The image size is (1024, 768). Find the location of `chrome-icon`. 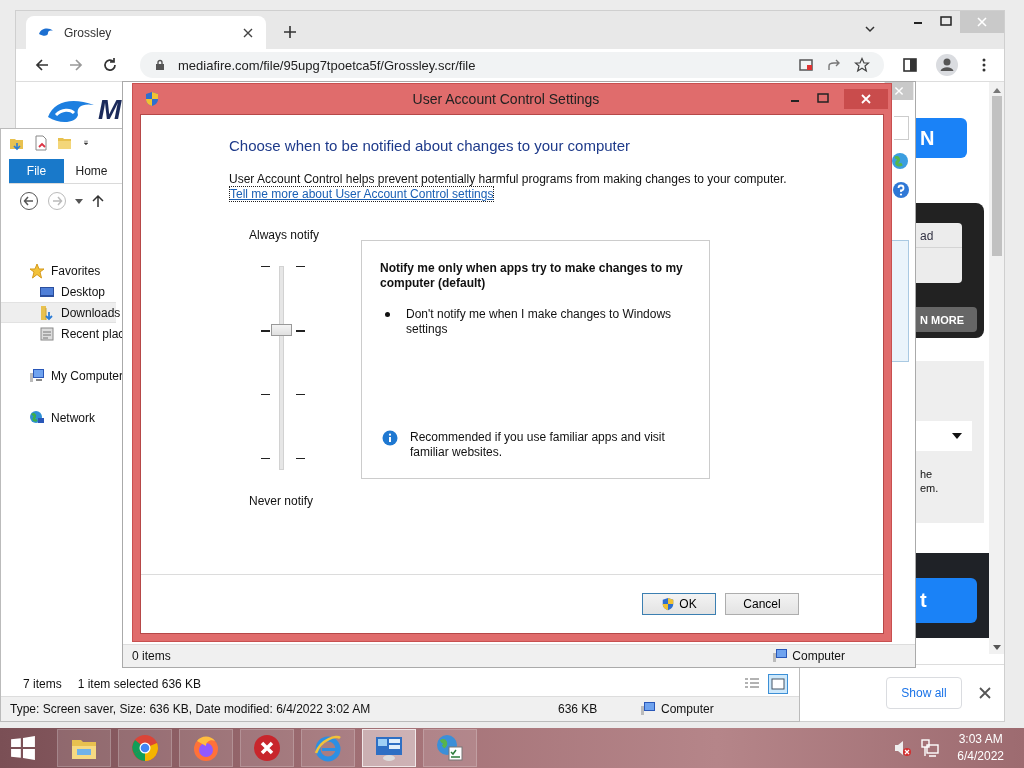

chrome-icon is located at coordinates (145, 748).